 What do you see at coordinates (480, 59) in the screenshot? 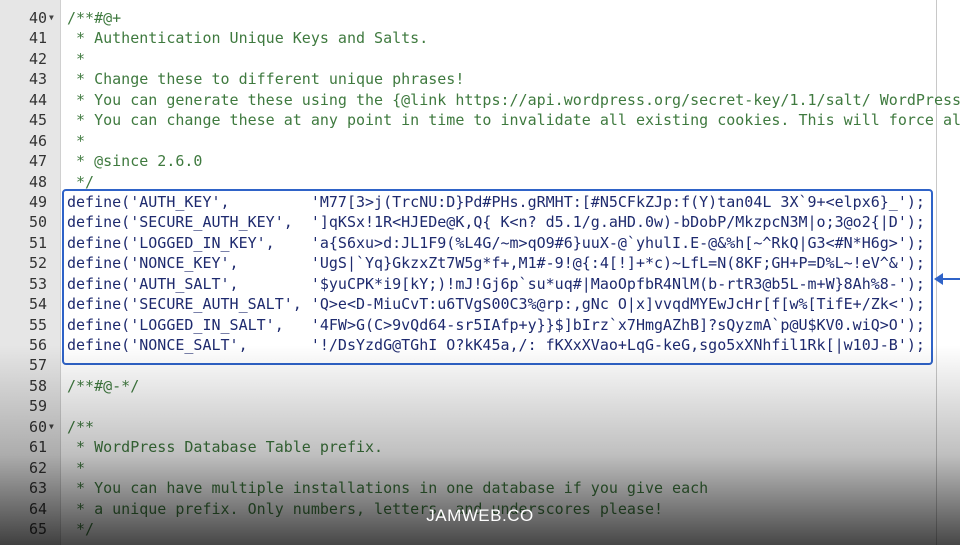
I see `code-line: 42 *` at bounding box center [480, 59].